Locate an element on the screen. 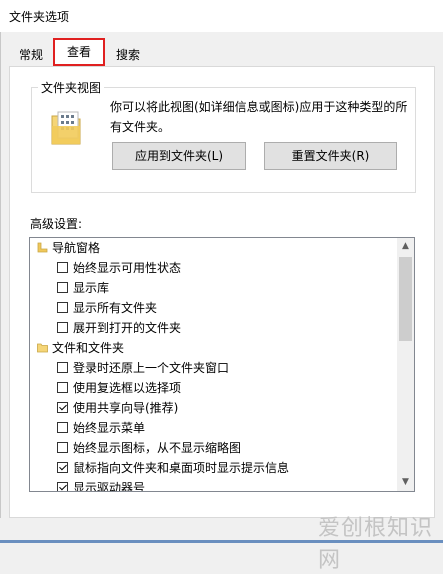  list-item-label: 显示驱动器号 is located at coordinates (109, 486).